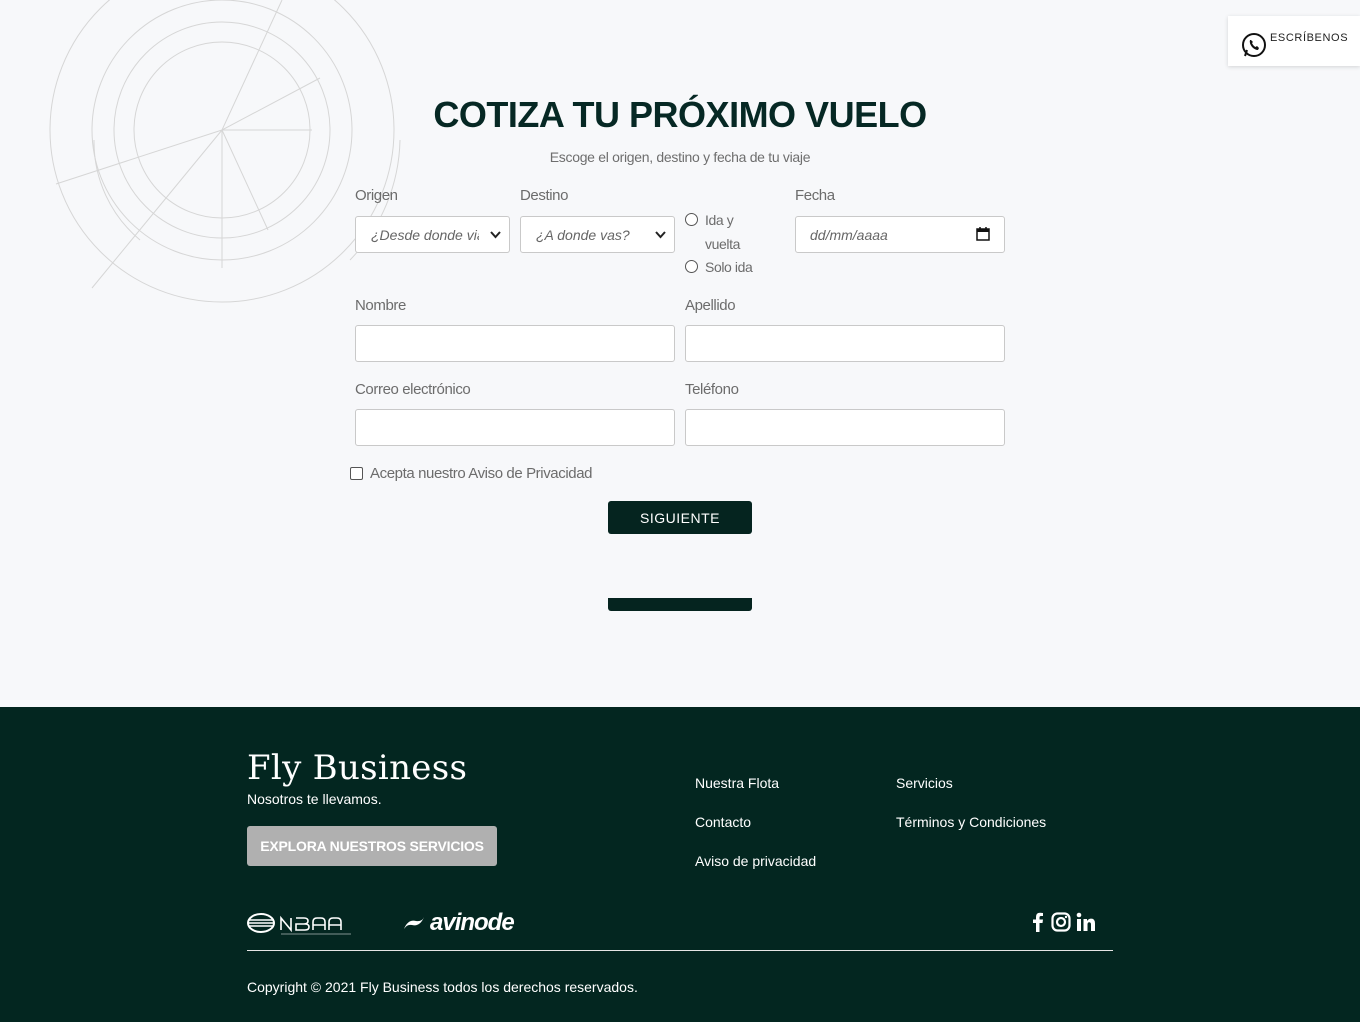 The image size is (1360, 1022). Describe the element at coordinates (1254, 45) in the screenshot. I see `whatsapp-icon` at that location.